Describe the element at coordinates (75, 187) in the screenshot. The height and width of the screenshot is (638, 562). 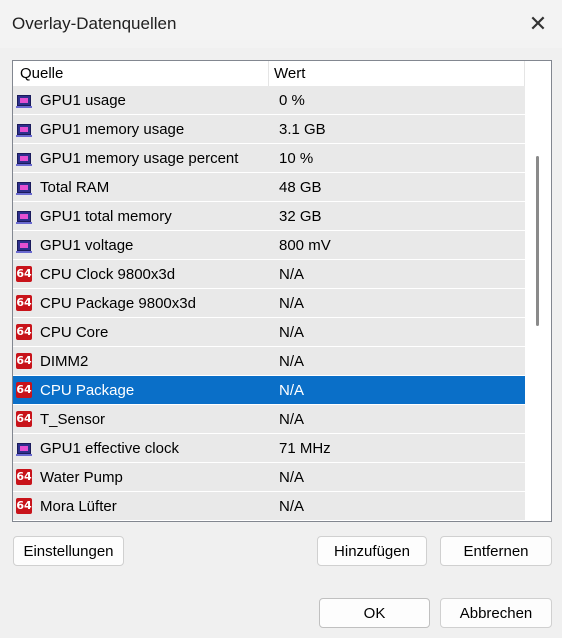
I see `source-label: Total RAM` at that location.